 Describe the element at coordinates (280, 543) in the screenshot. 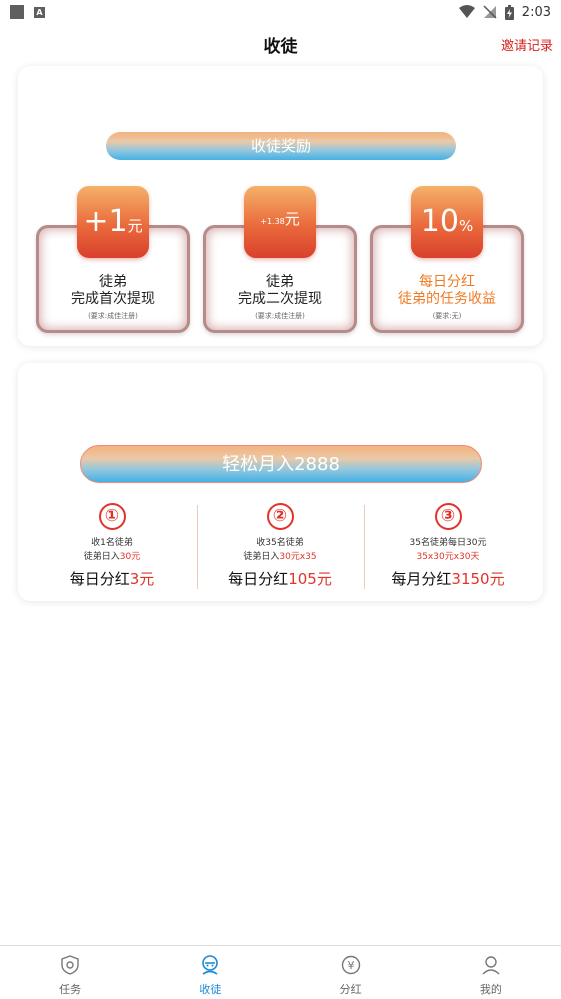

I see `step-line1: 收35名徒弟` at that location.